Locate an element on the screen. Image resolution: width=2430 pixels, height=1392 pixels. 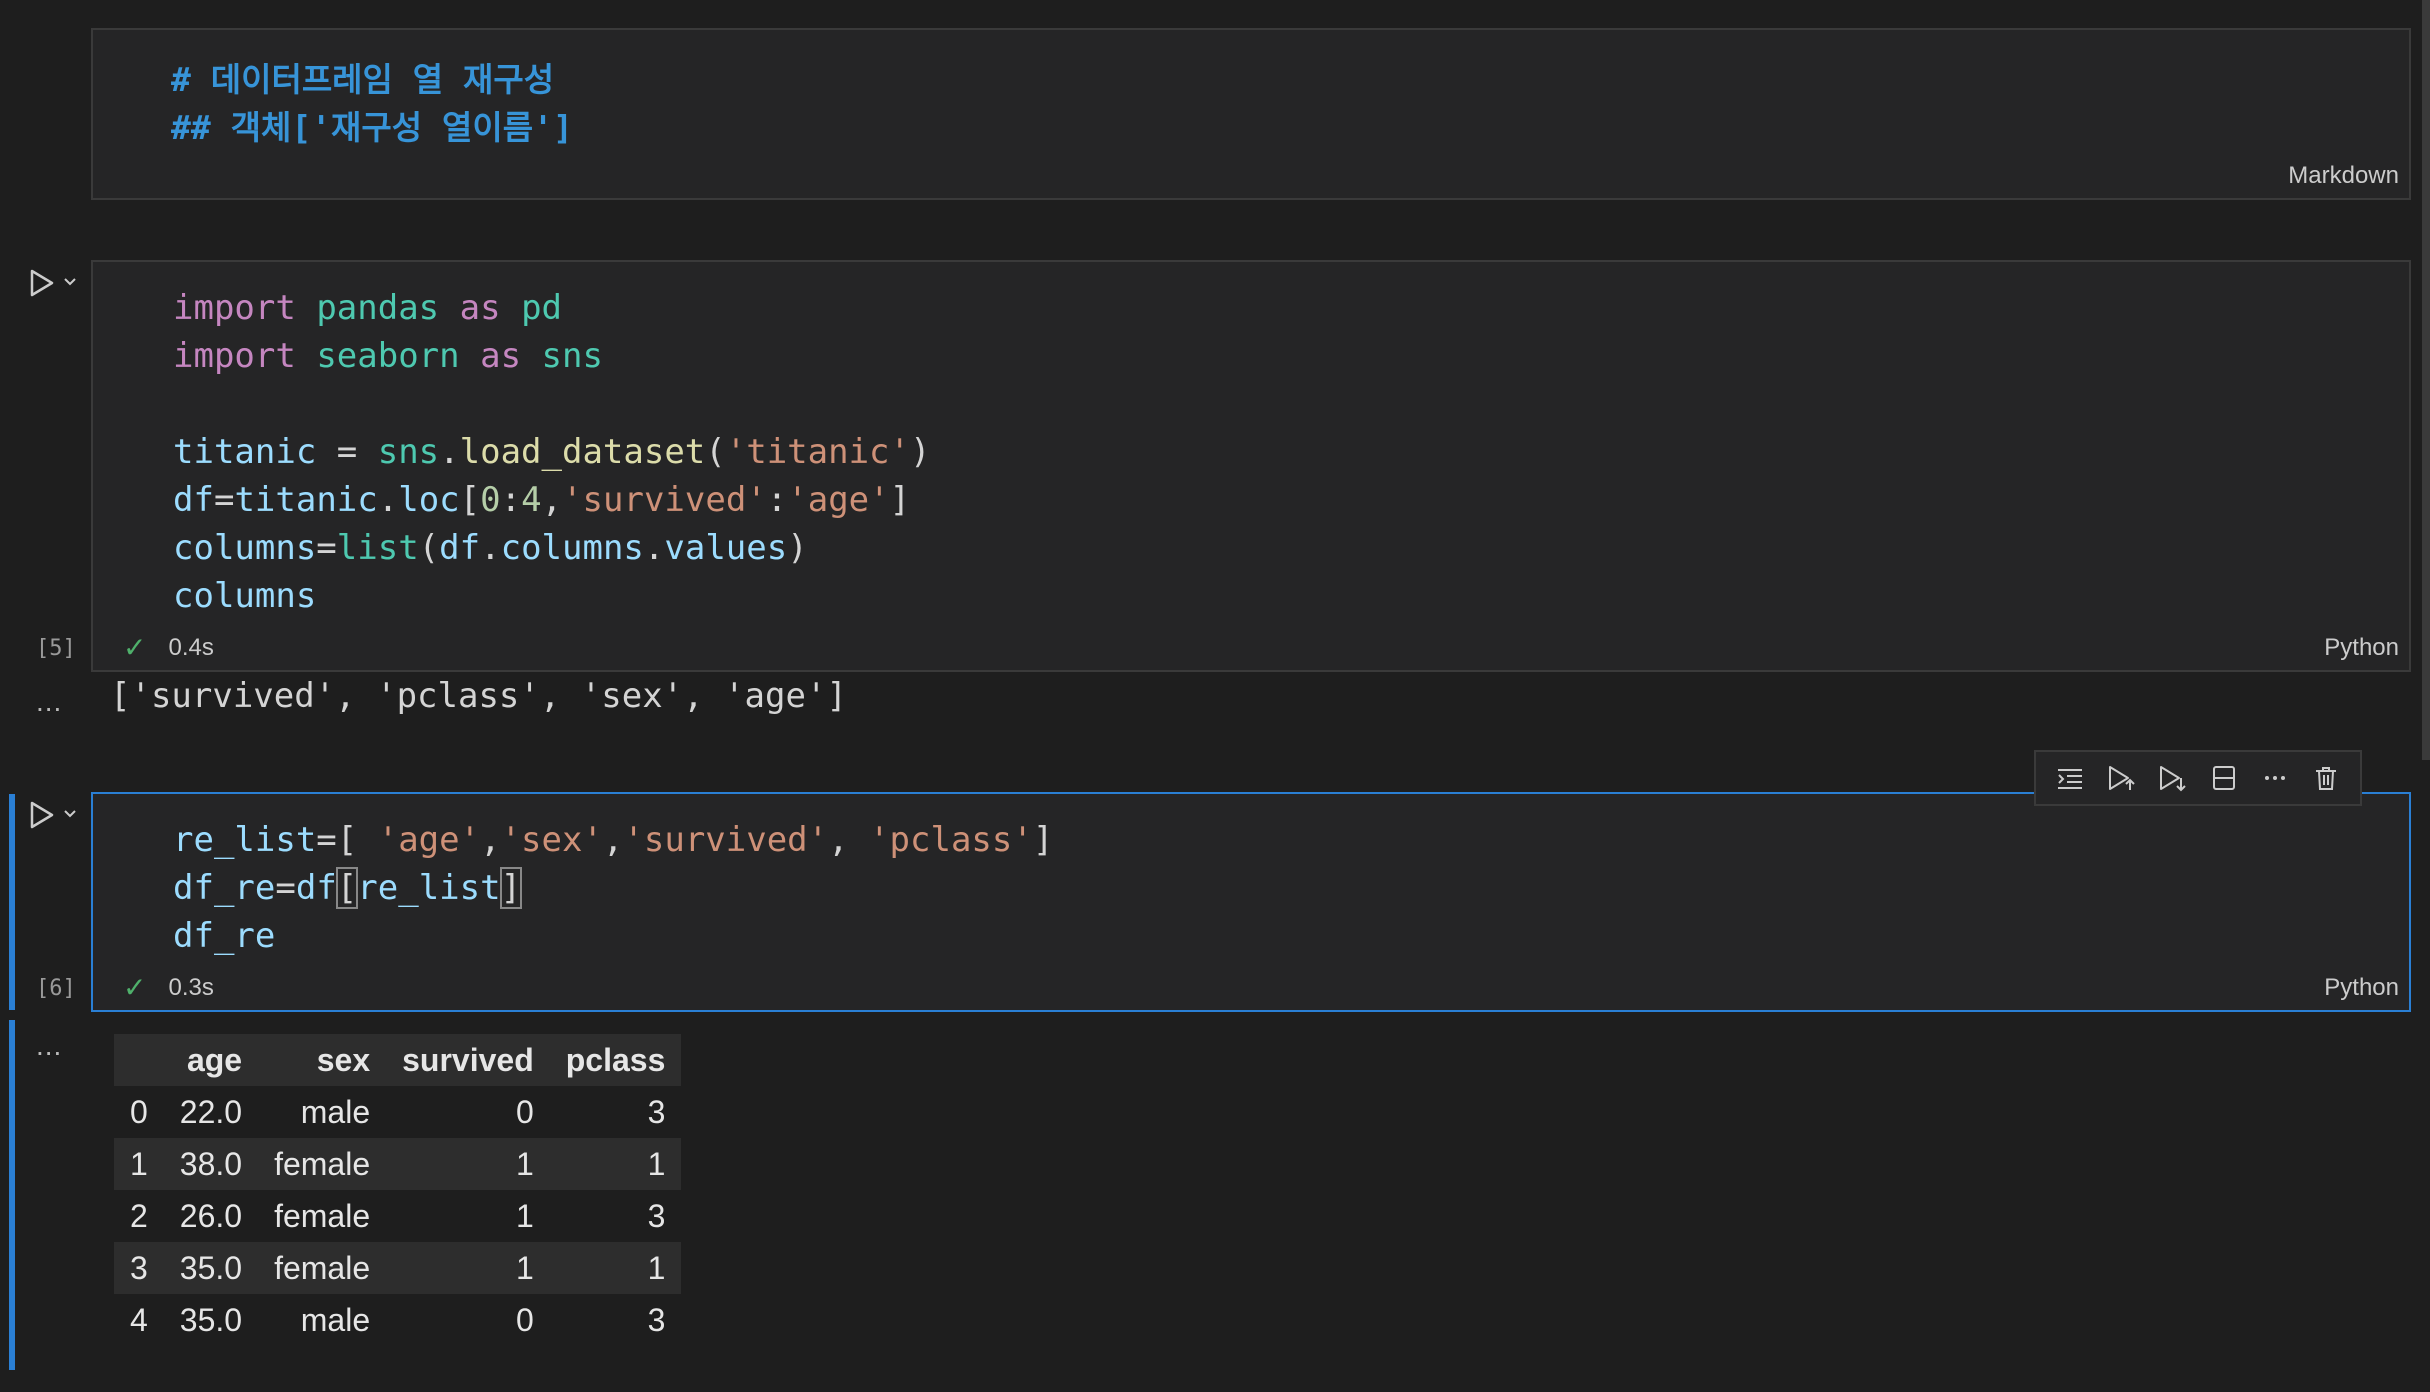
split-cell-icon is located at coordinates (2224, 778).